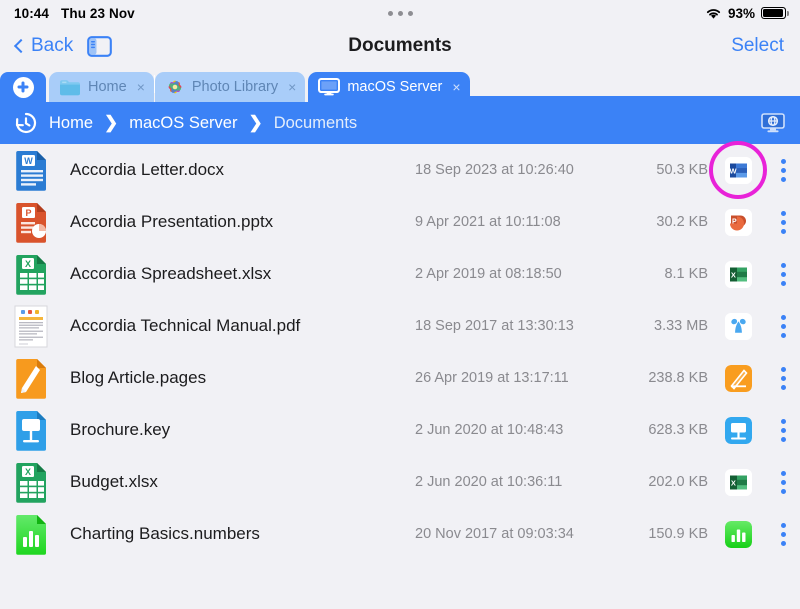 The height and width of the screenshot is (609, 800). What do you see at coordinates (678, 378) in the screenshot?
I see `file-size: 238.8 KB` at bounding box center [678, 378].